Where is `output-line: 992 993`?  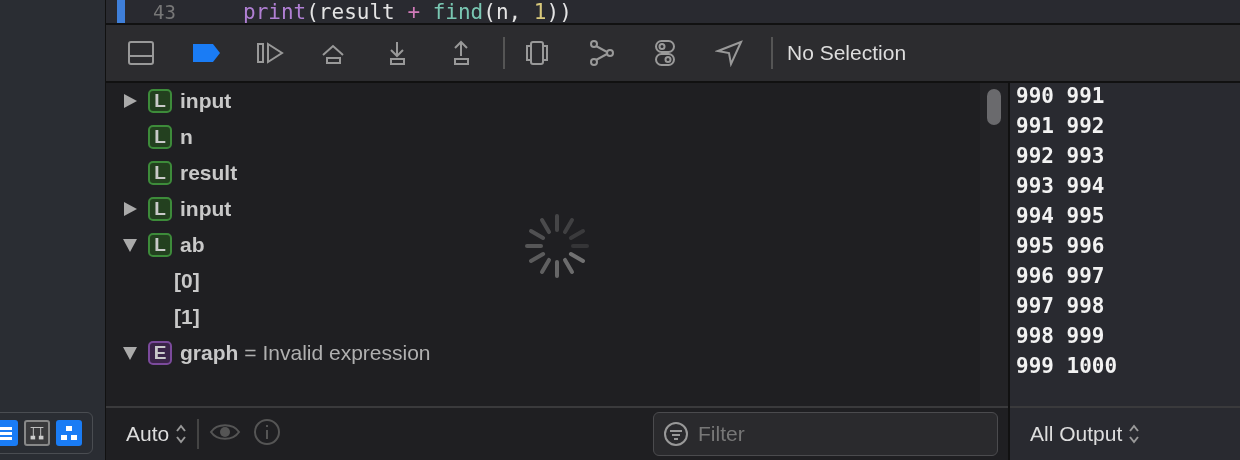 output-line: 992 993 is located at coordinates (1061, 156).